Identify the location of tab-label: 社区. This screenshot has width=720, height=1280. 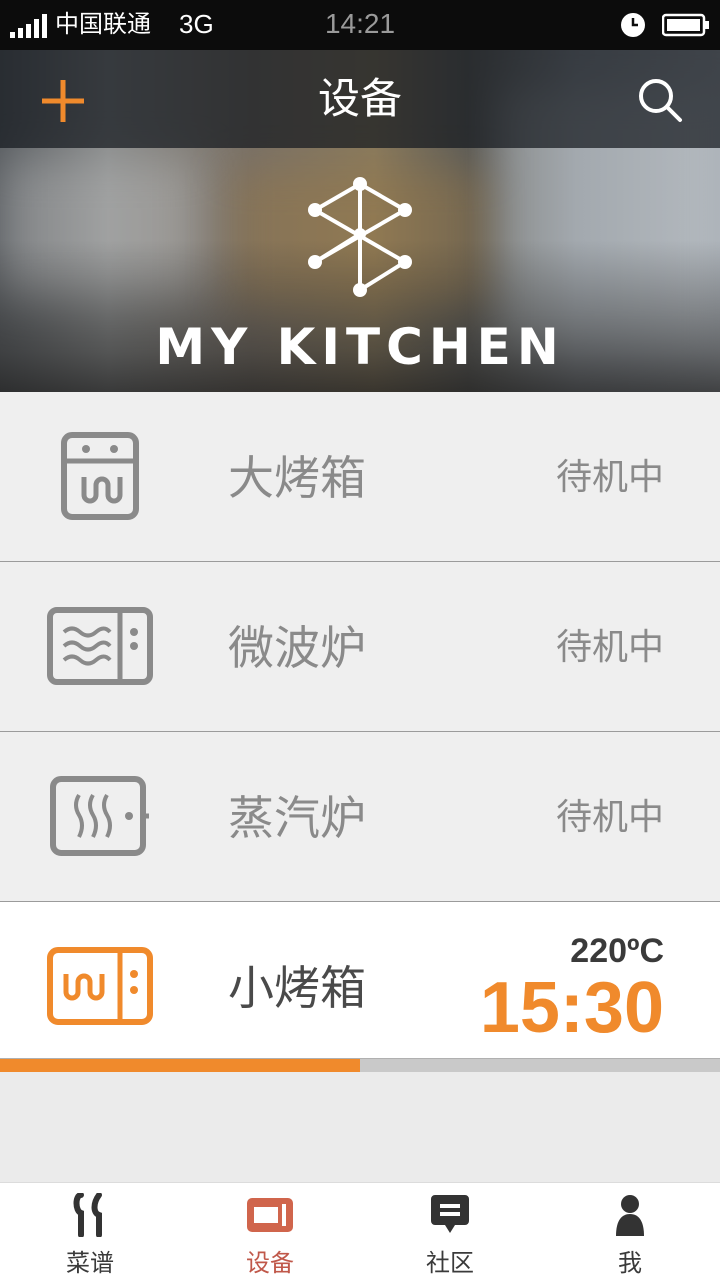
(450, 1263).